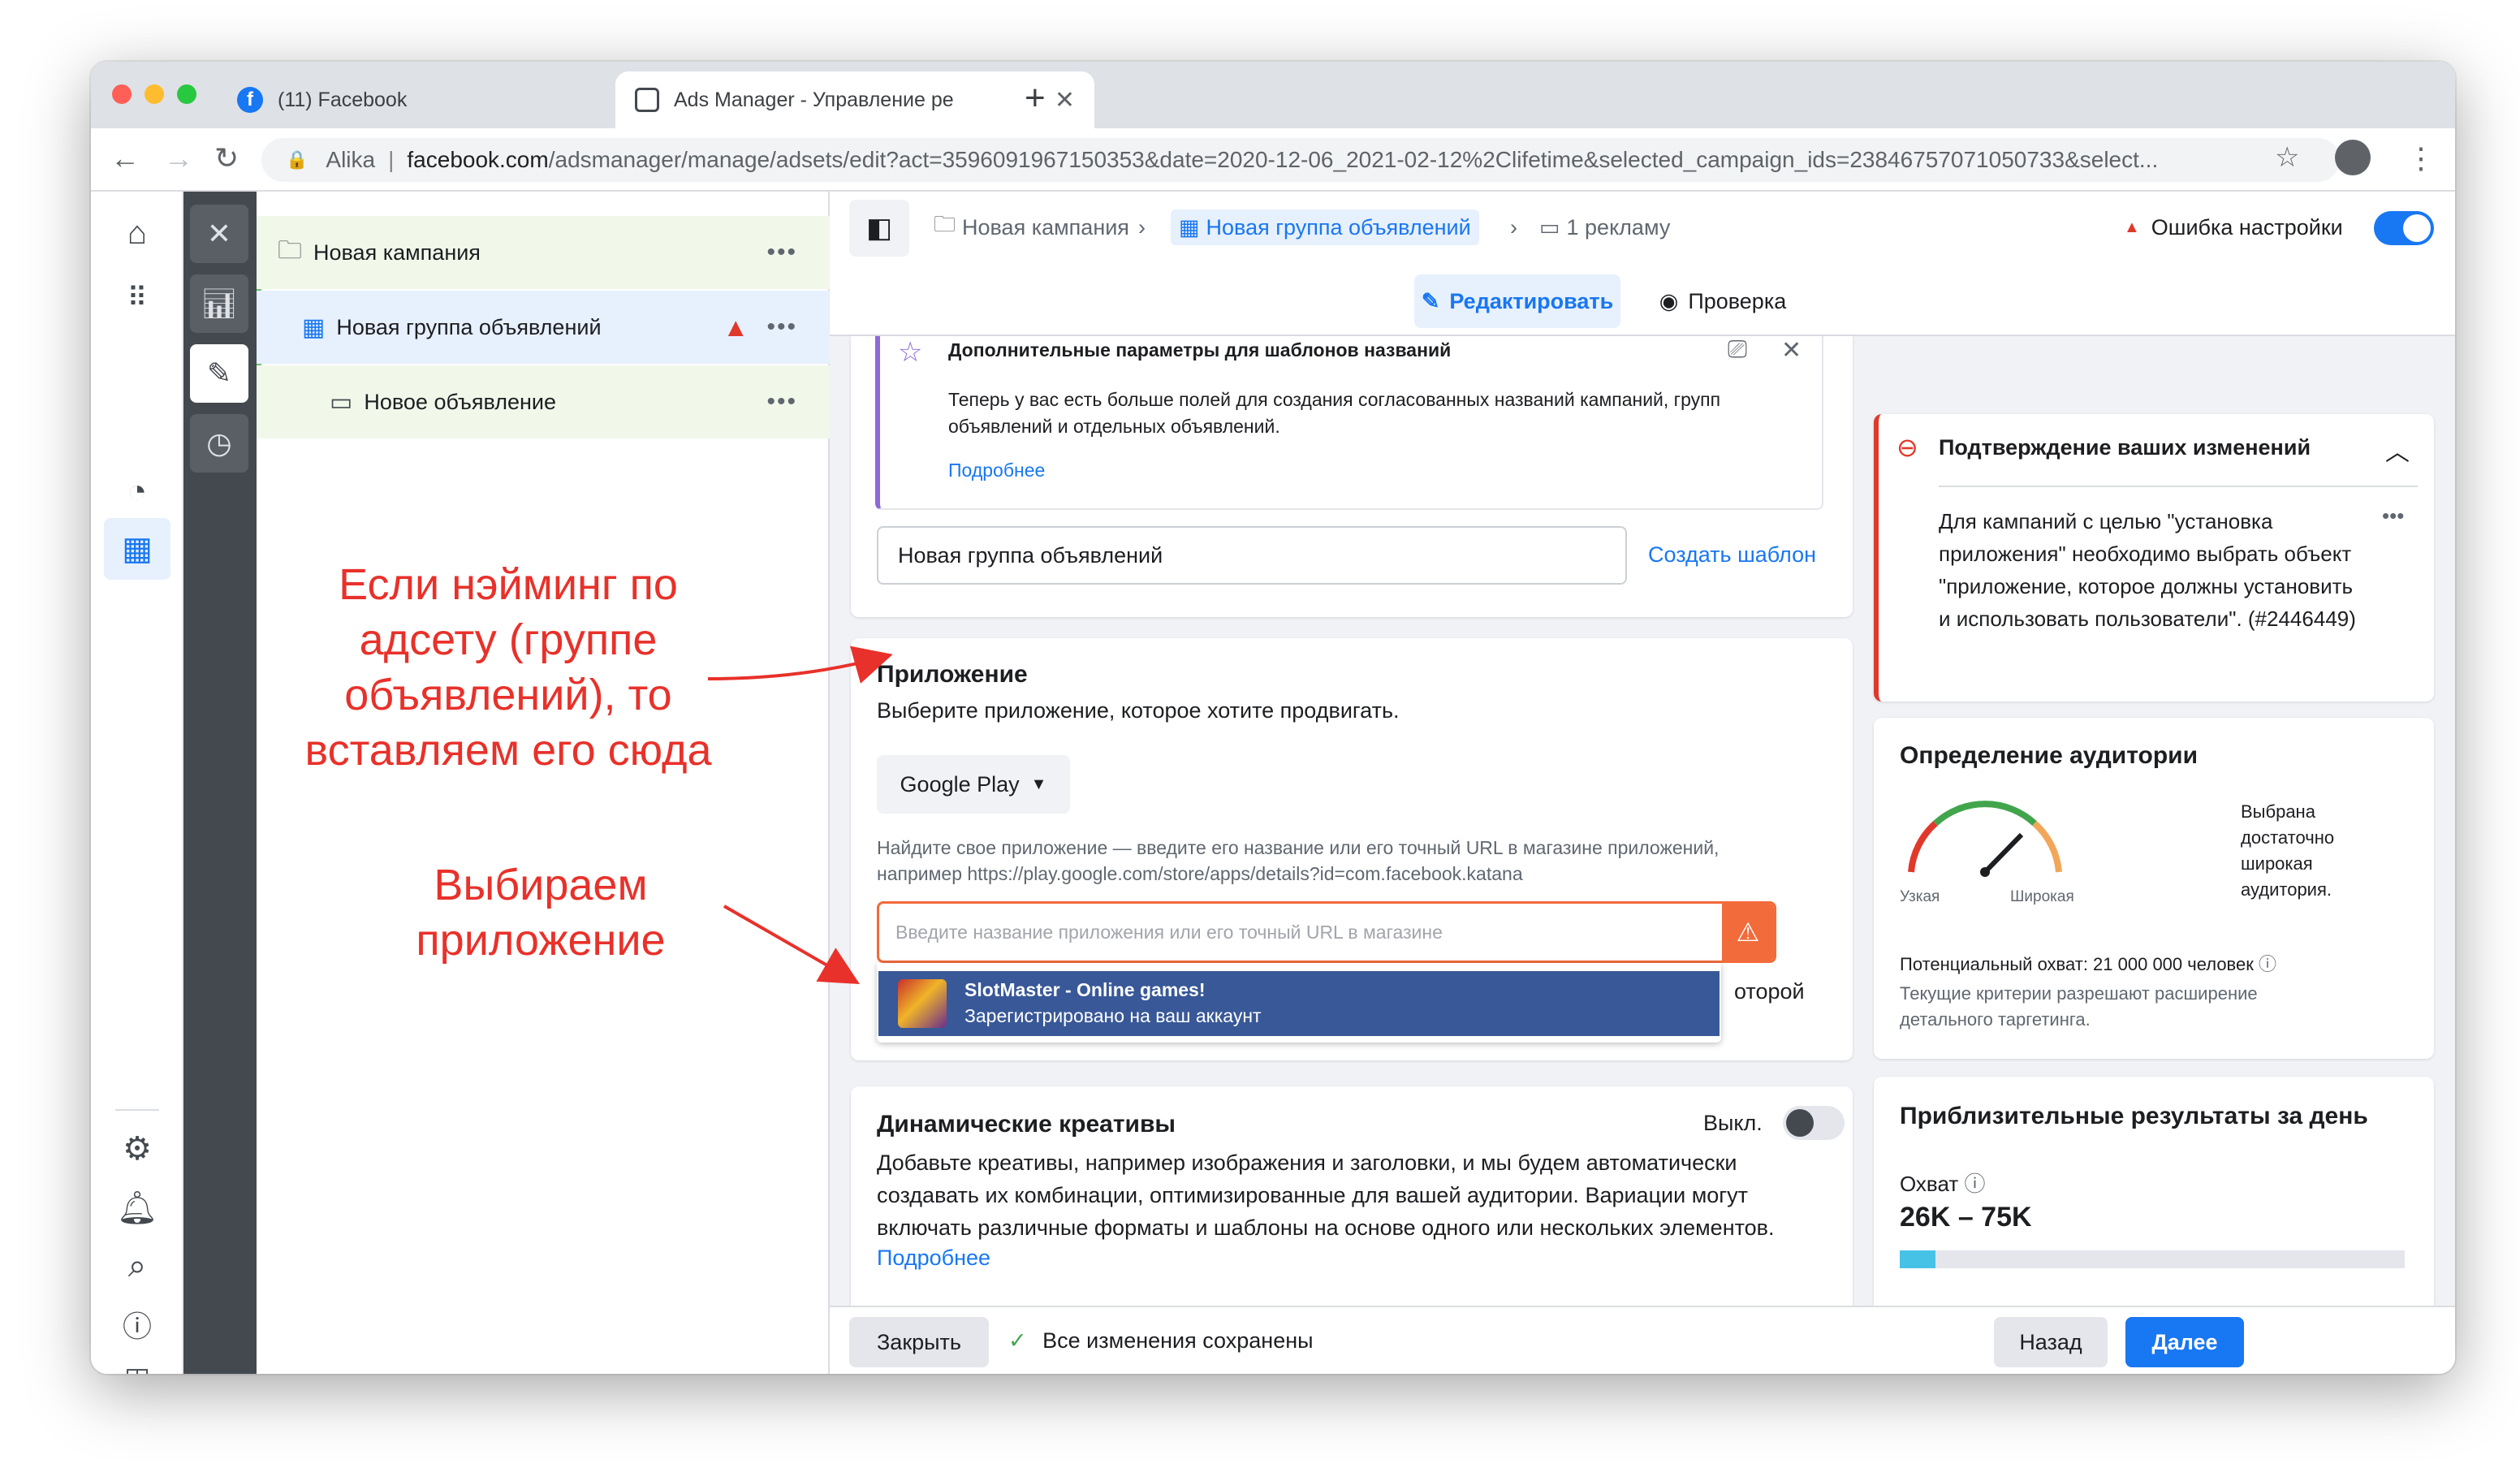  I want to click on tab-title: Ads Manager - Управление ре, so click(814, 100).